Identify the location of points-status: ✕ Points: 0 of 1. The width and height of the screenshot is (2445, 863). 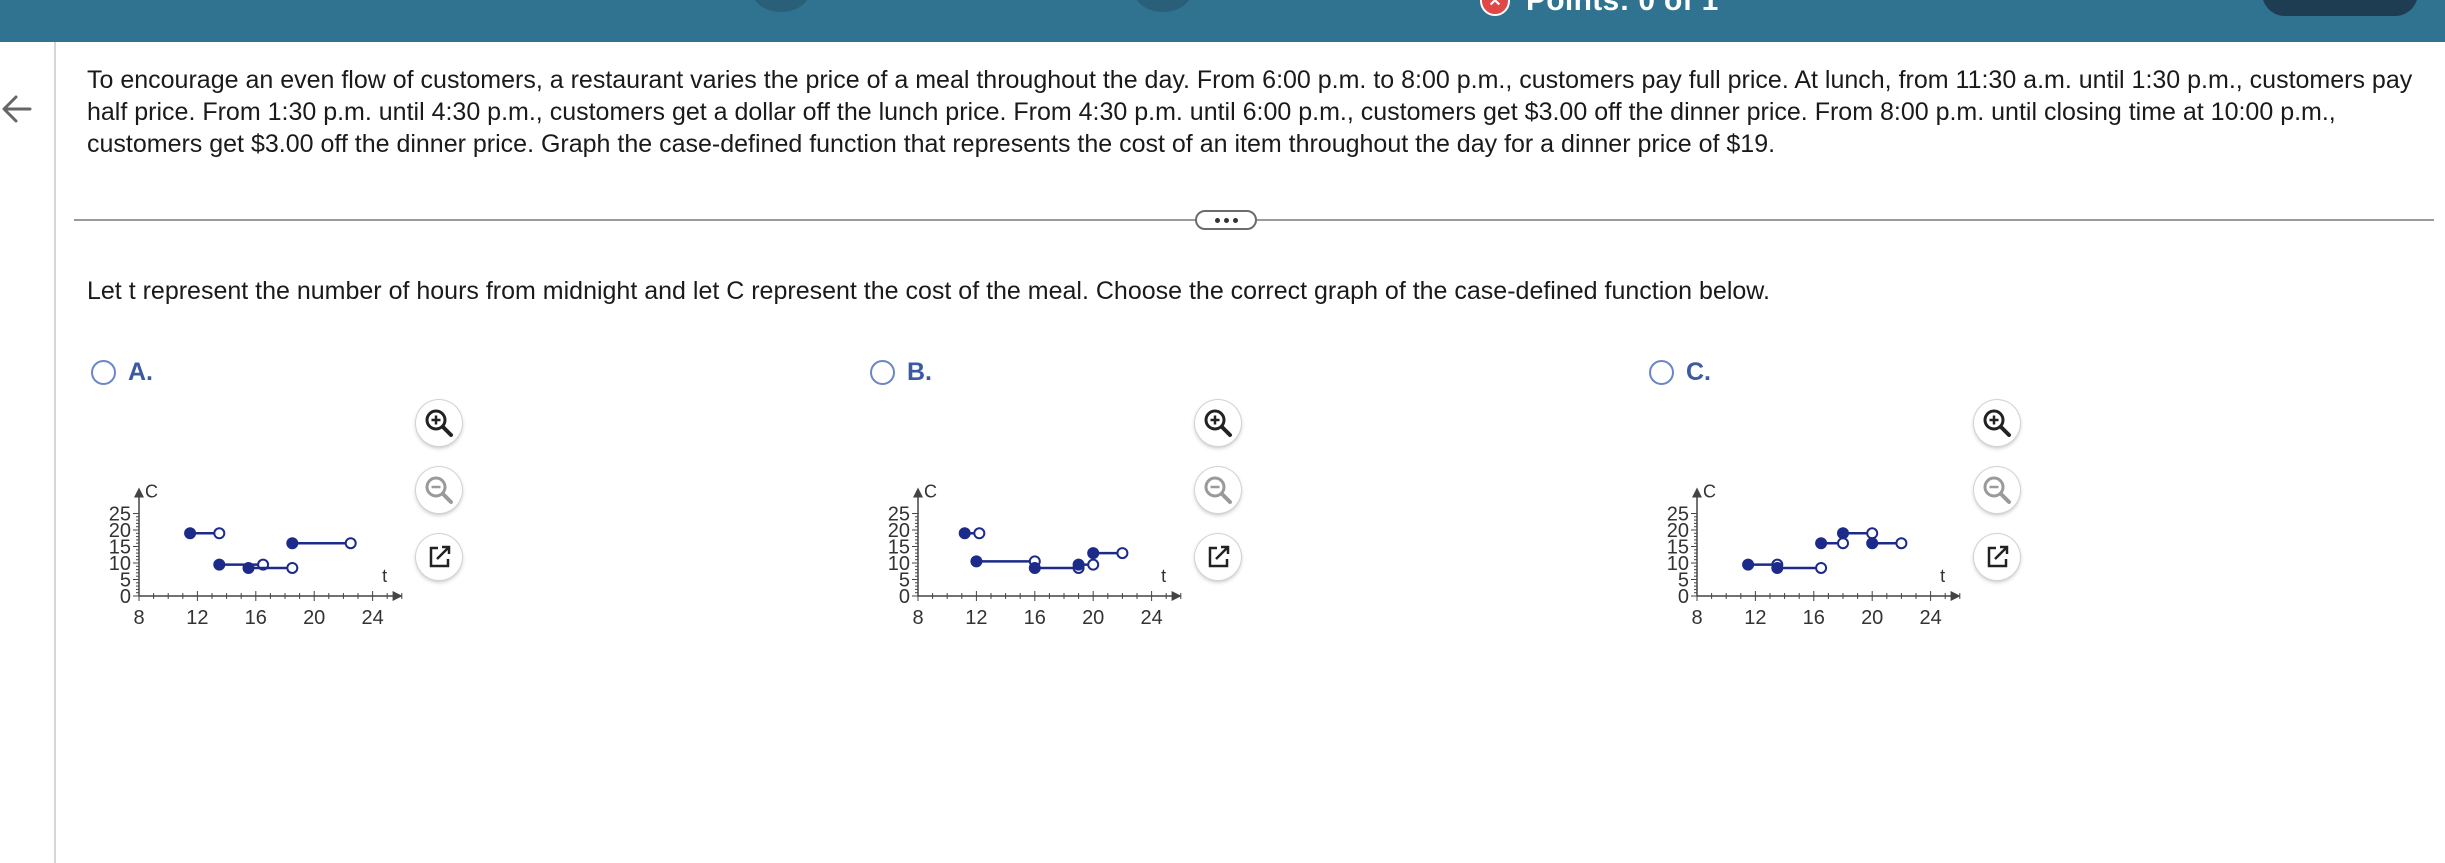
(1599, 8).